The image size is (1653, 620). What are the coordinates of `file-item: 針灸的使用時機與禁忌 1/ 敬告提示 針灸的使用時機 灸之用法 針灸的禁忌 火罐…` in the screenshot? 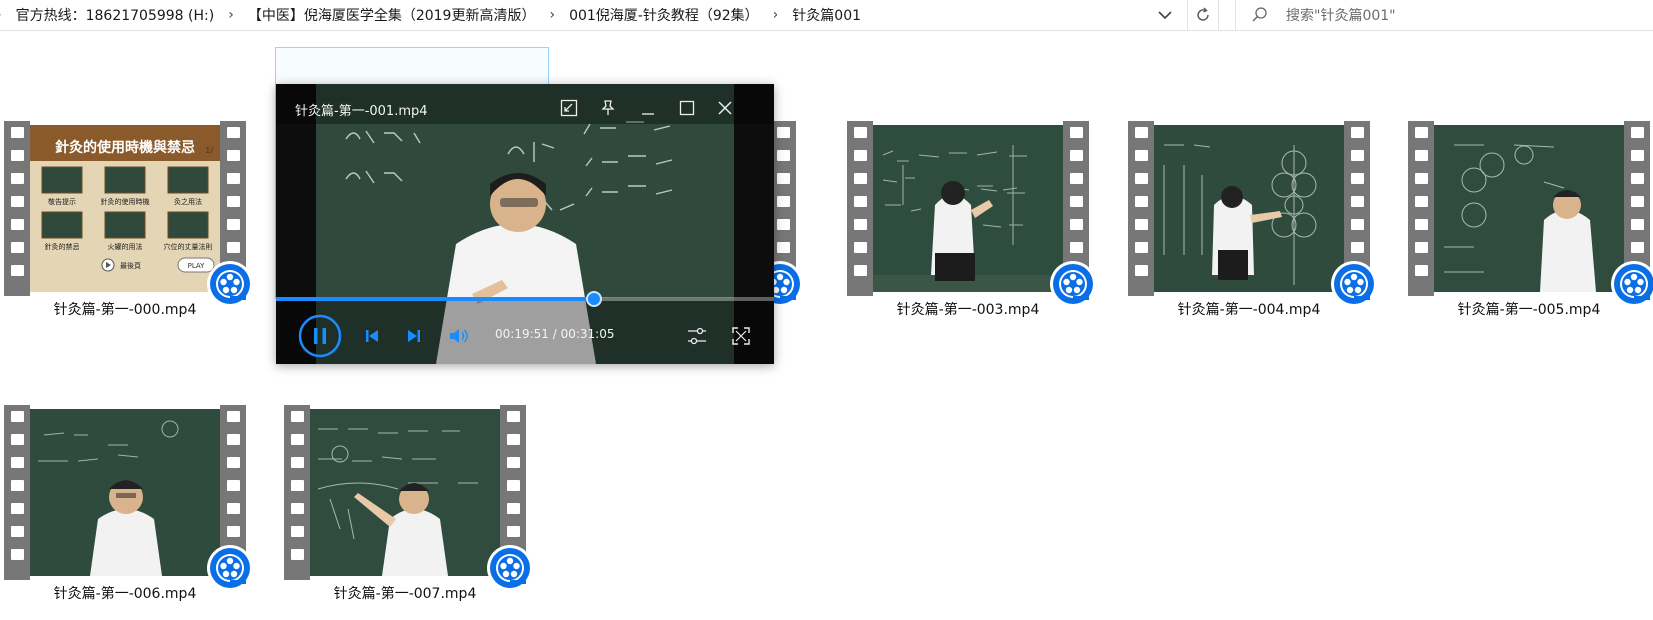 It's located at (126, 219).